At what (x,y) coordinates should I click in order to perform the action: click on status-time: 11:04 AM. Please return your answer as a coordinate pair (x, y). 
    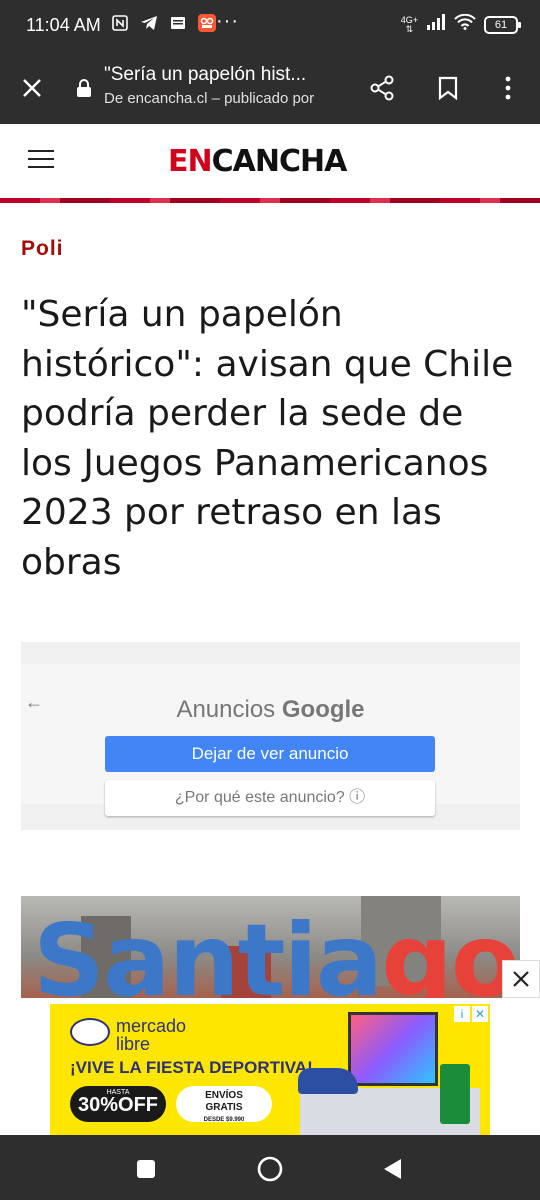
    Looking at the image, I should click on (63, 25).